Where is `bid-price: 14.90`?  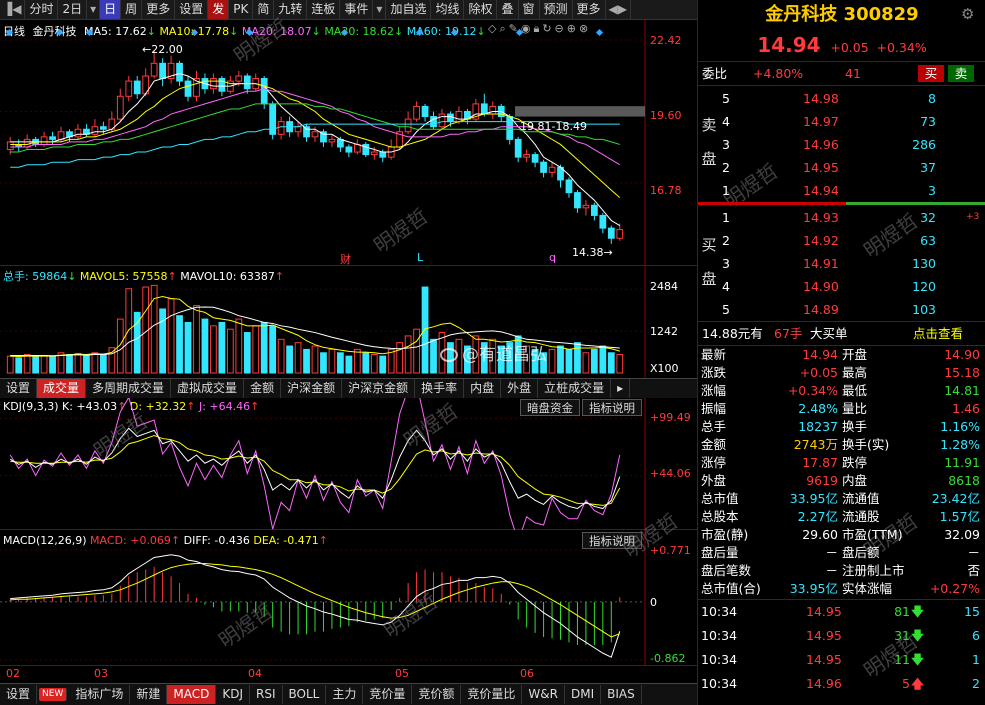 bid-price: 14.90 is located at coordinates (821, 286).